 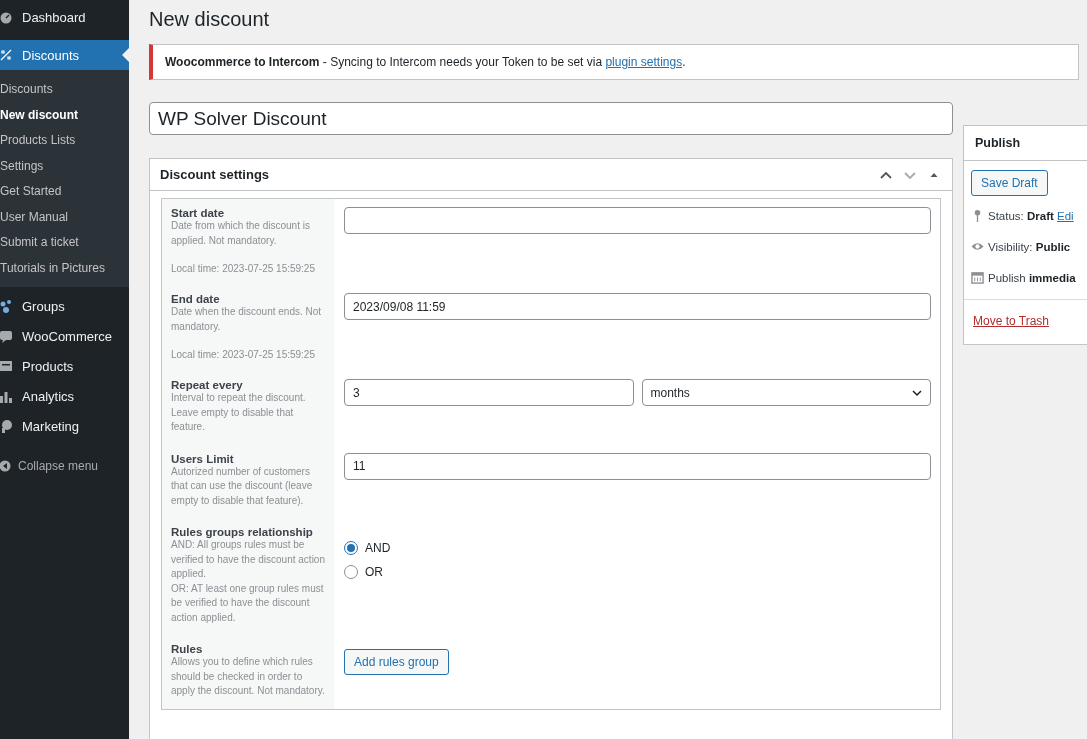 What do you see at coordinates (786, 392) in the screenshot?
I see `unit-dropdown: months` at bounding box center [786, 392].